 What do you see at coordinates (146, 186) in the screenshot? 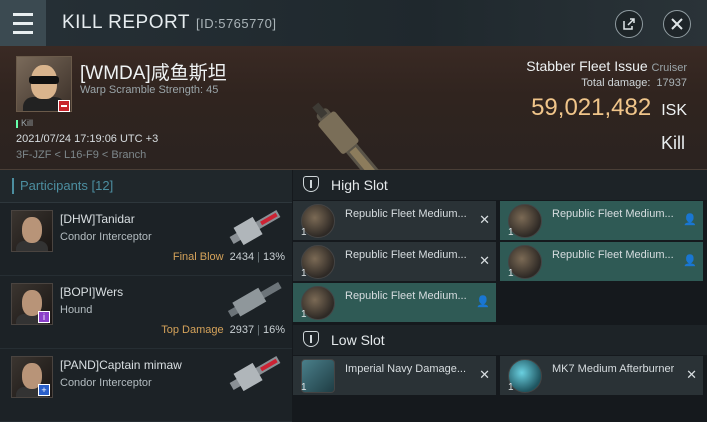
I see `participants-header: Participants [12]` at bounding box center [146, 186].